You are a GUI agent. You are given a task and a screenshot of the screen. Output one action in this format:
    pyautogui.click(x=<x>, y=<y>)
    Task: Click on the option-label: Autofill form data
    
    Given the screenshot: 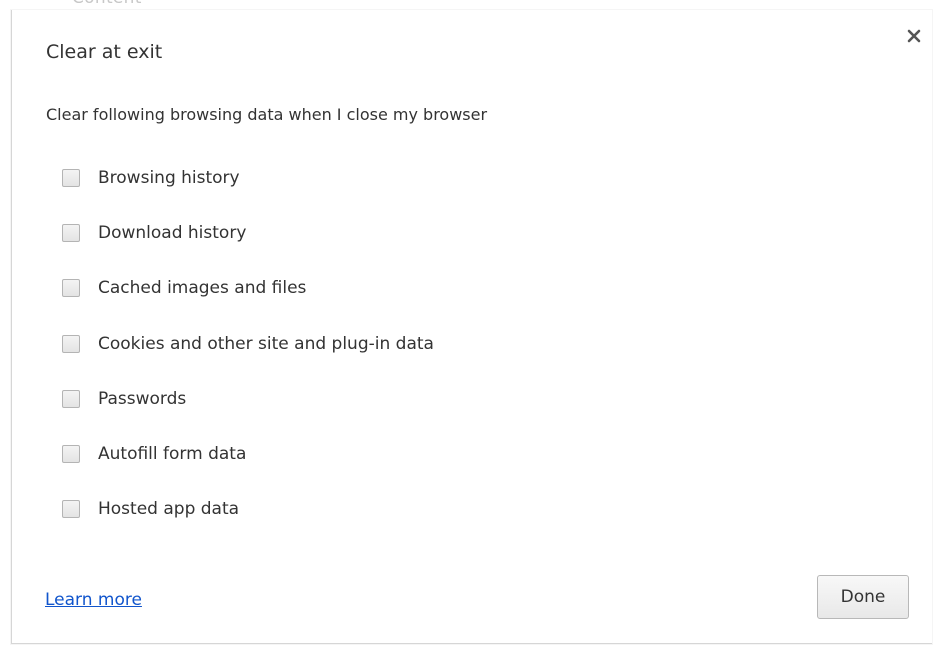 What is the action you would take?
    pyautogui.click(x=172, y=454)
    